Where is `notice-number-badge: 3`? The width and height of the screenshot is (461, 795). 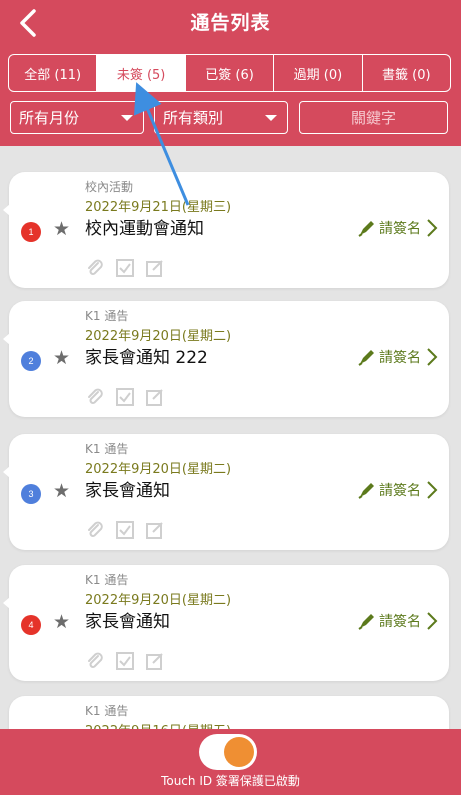
notice-number-badge: 3 is located at coordinates (31, 494).